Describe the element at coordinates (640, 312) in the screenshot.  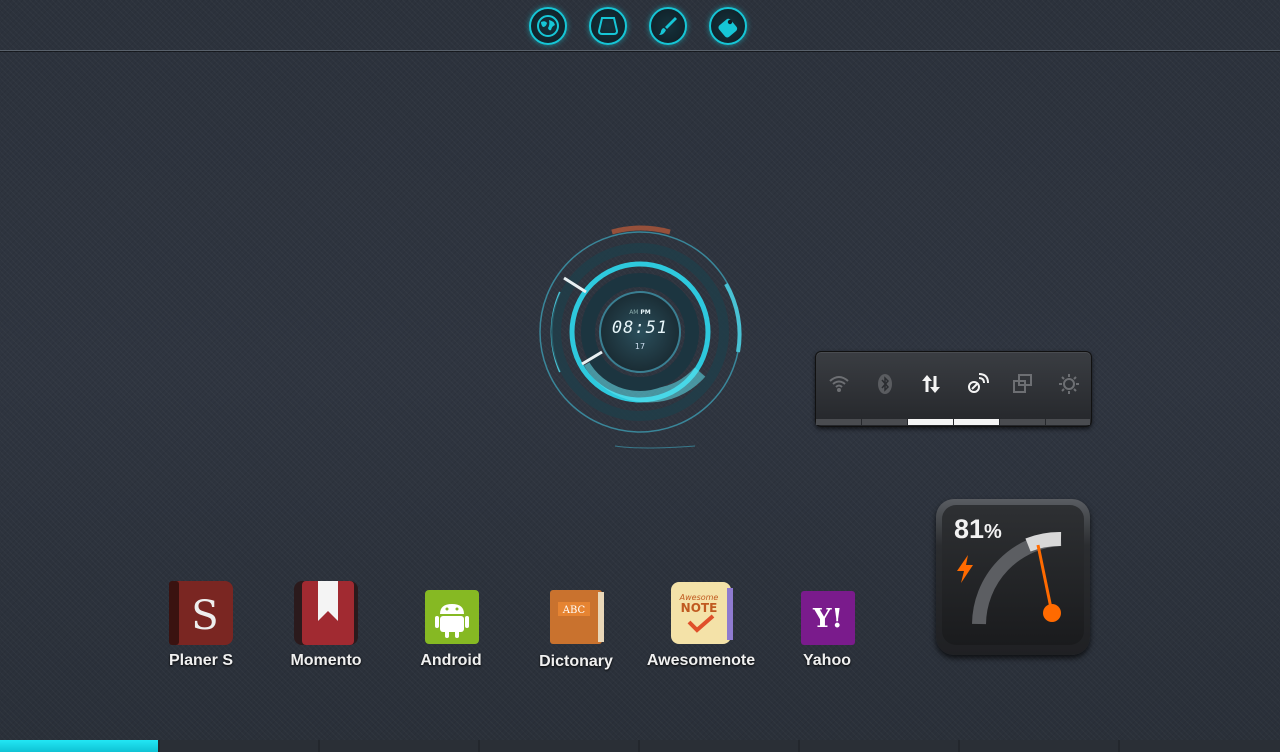
I see `am-pm-indicator: AM PM` at that location.